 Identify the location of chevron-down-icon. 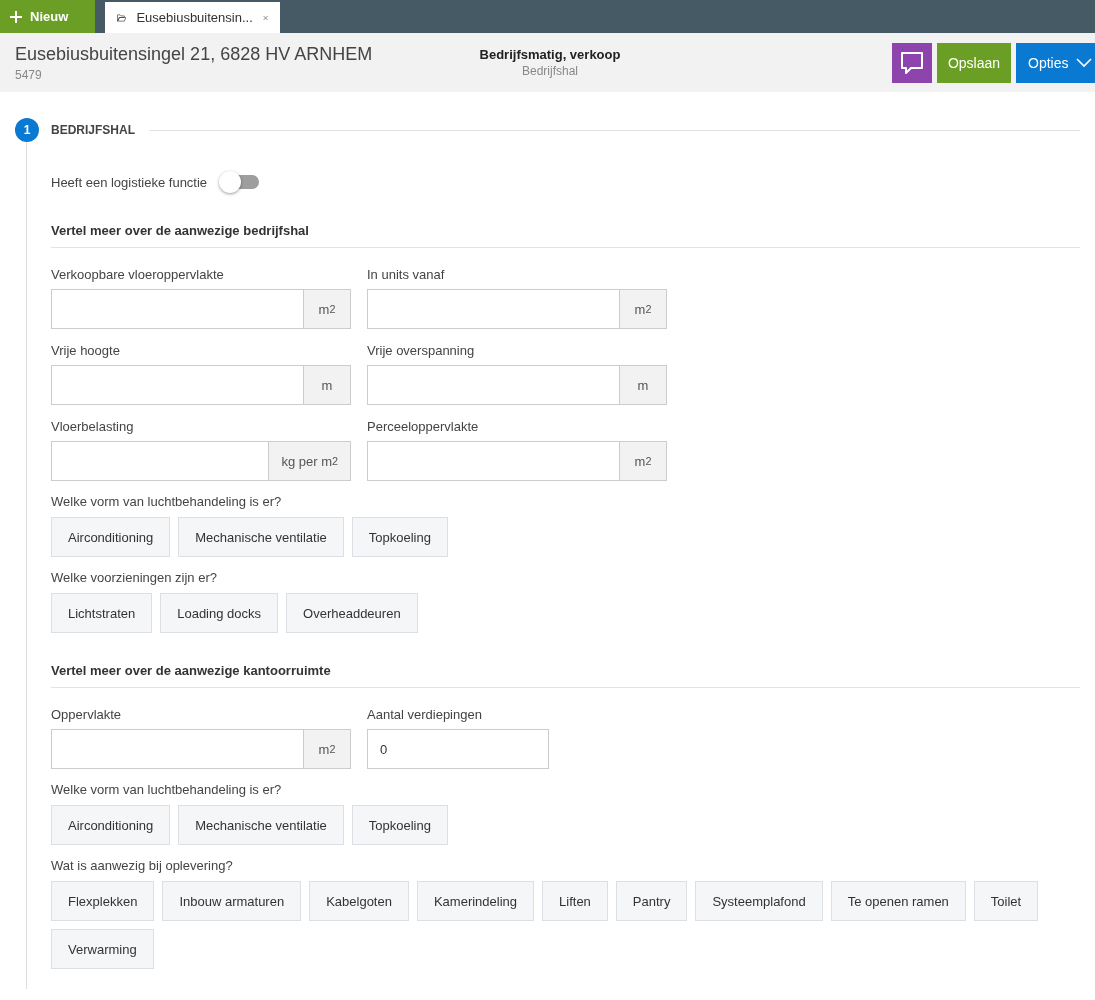
(1084, 62).